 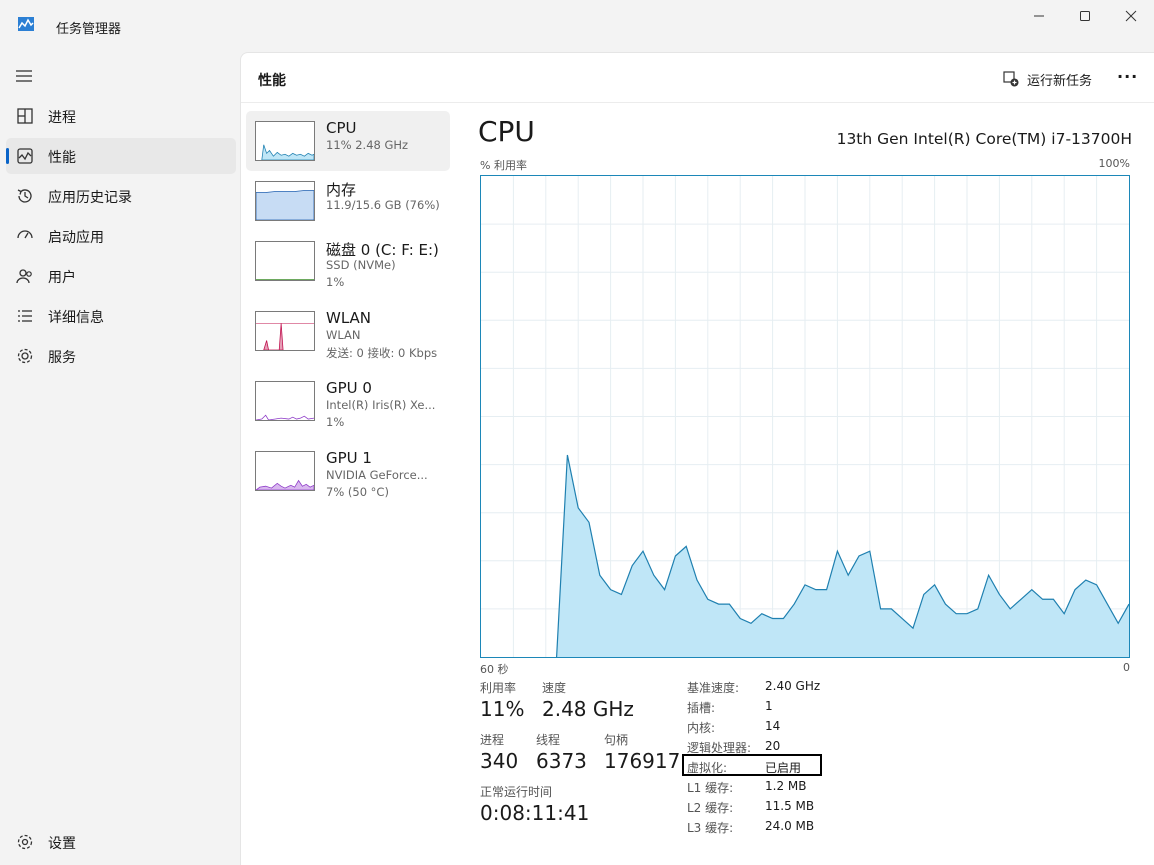 What do you see at coordinates (285, 401) in the screenshot?
I see `gpu0-thumbnail` at bounding box center [285, 401].